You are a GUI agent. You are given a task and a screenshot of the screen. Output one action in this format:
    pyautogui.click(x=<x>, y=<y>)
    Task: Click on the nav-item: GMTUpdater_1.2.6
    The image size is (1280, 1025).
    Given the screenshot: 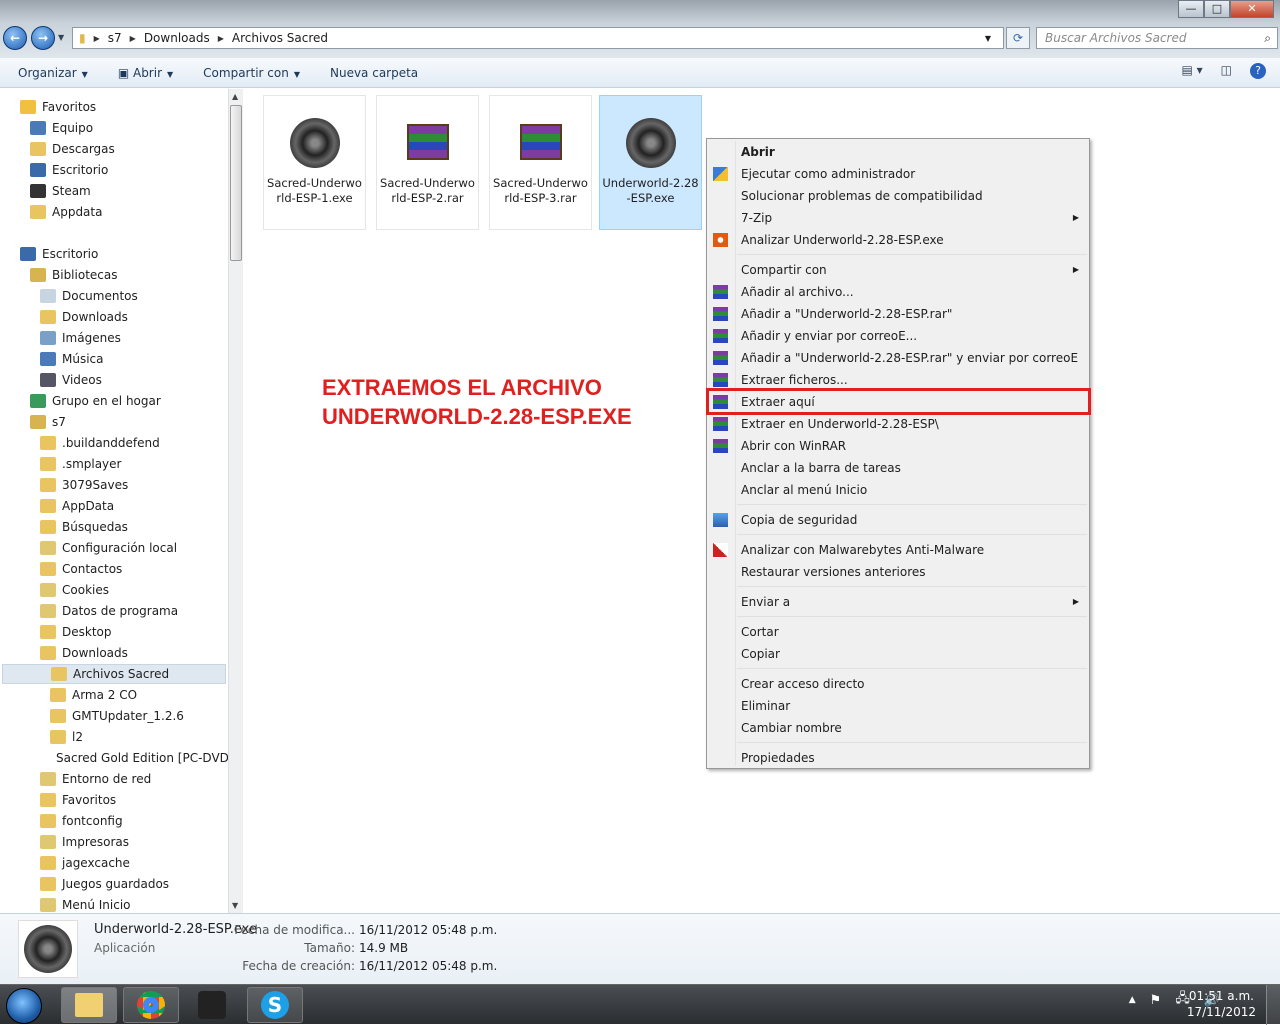 What is the action you would take?
    pyautogui.click(x=114, y=716)
    